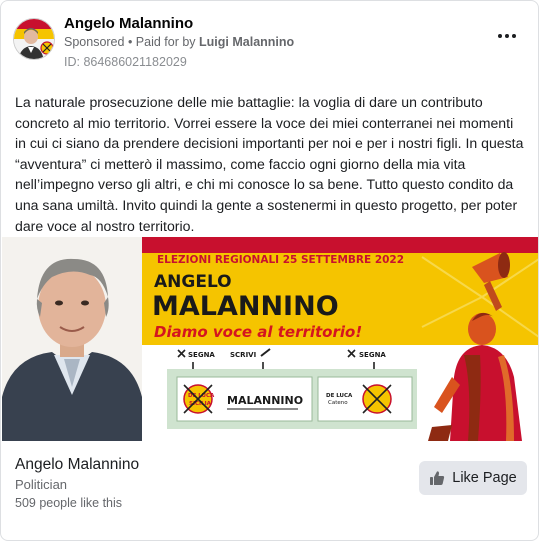 Image resolution: width=539 pixels, height=541 pixels. I want to click on avatar-image, so click(34, 39).